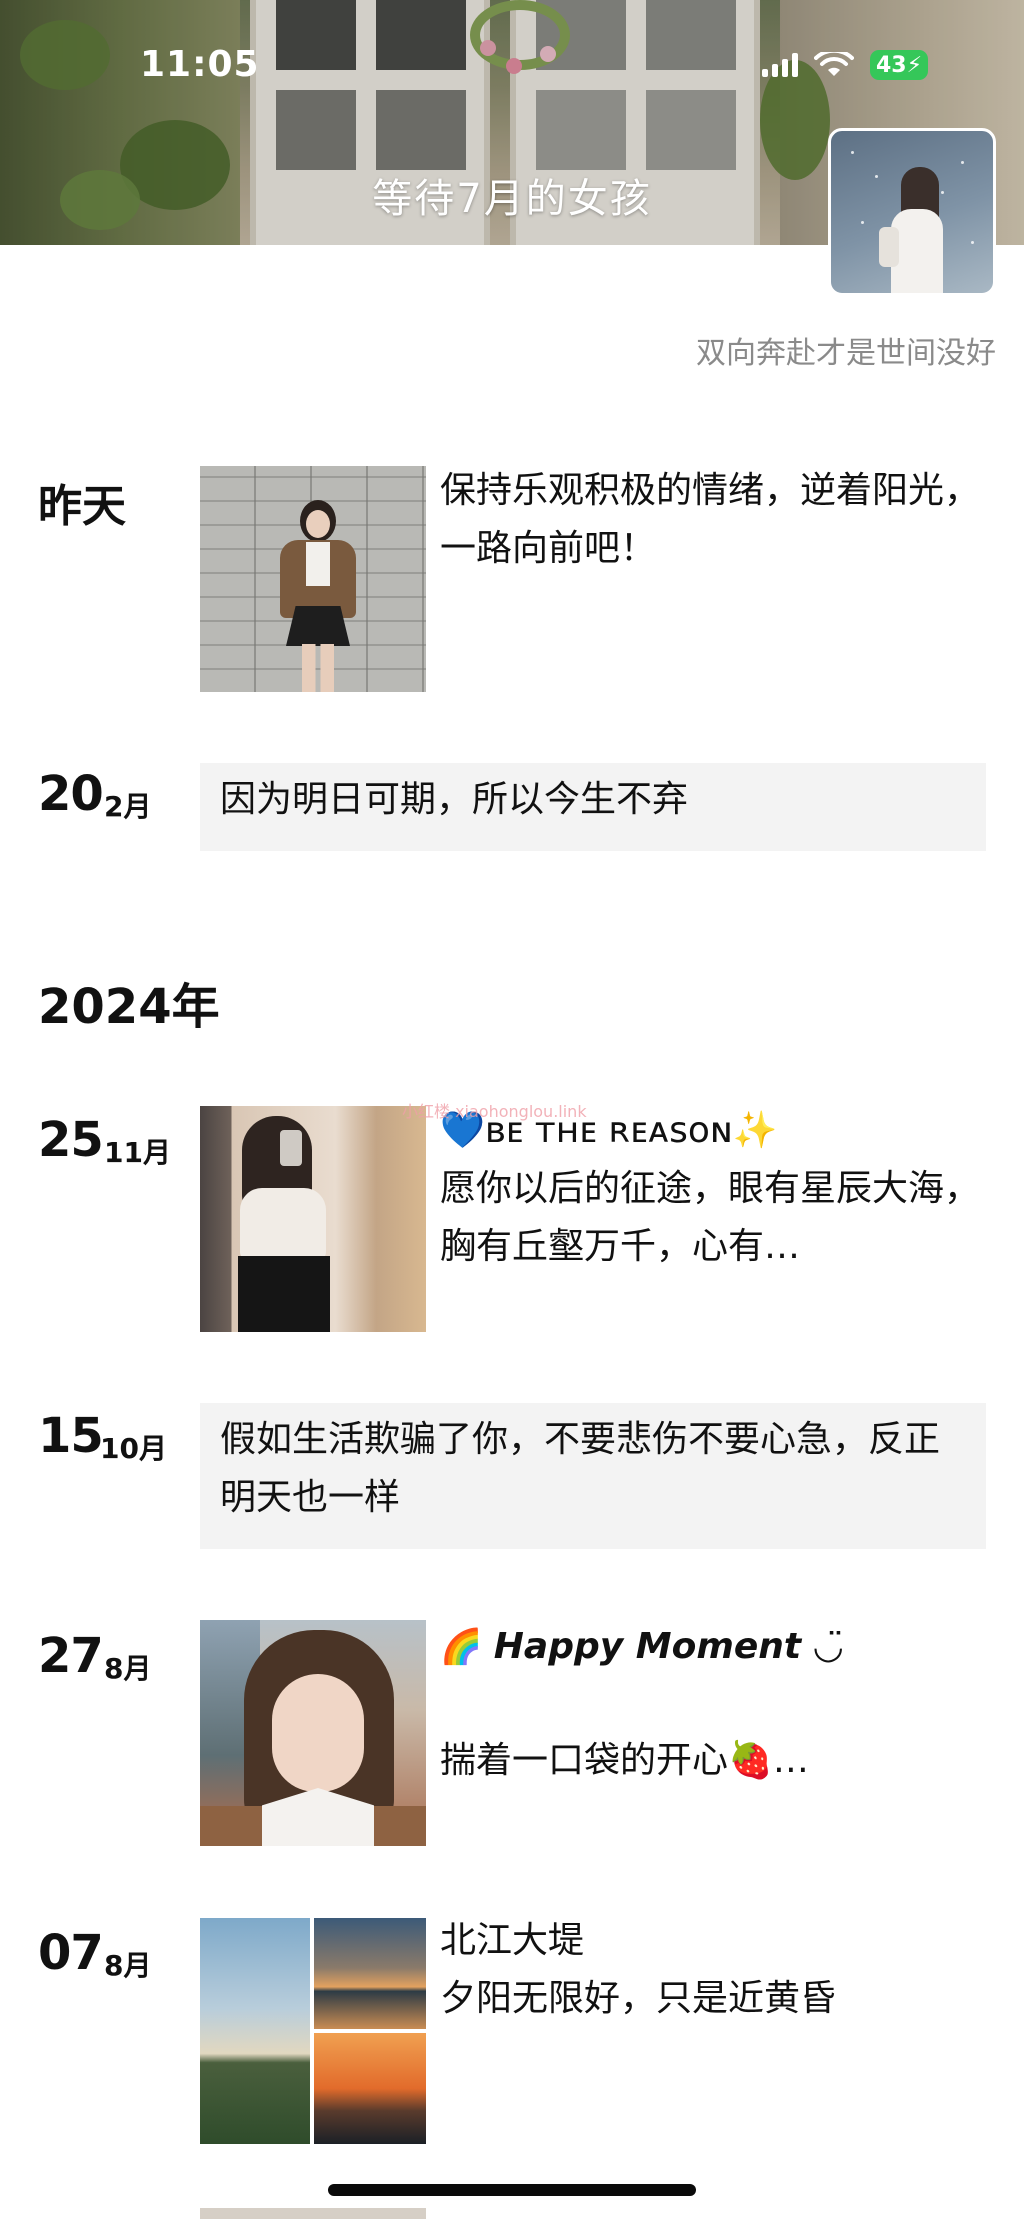 The image size is (1024, 2219). I want to click on post-photo-selfie, so click(313, 1733).